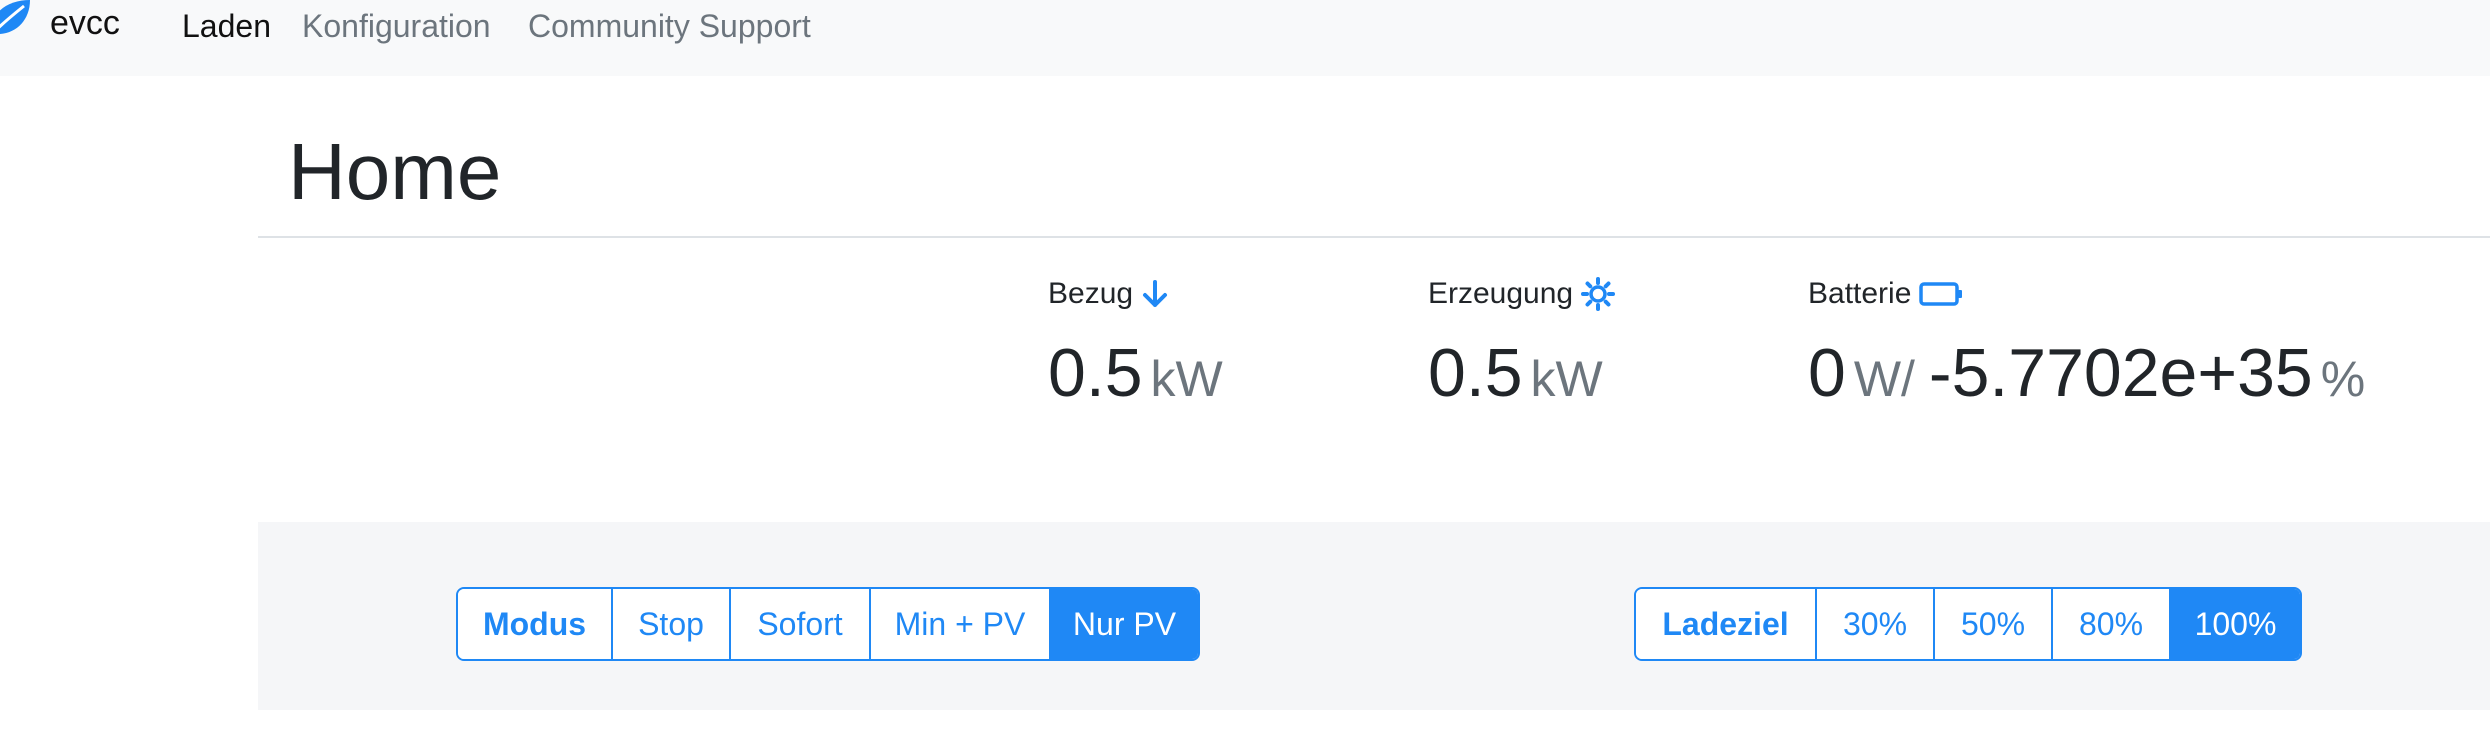  Describe the element at coordinates (395, 171) in the screenshot. I see `page-title: Home` at that location.